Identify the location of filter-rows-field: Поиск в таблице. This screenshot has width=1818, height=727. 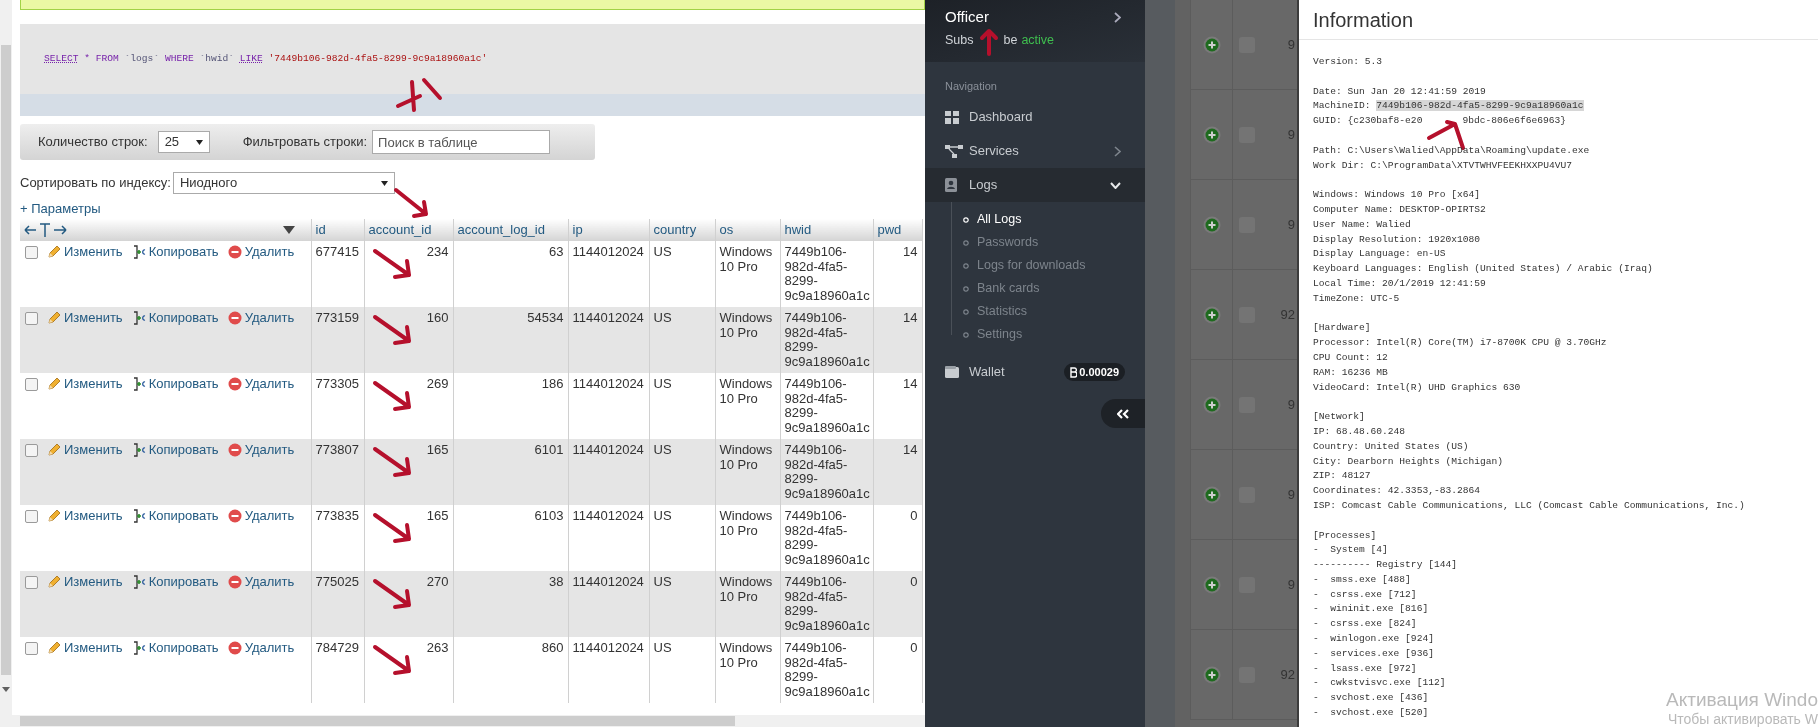
(461, 142).